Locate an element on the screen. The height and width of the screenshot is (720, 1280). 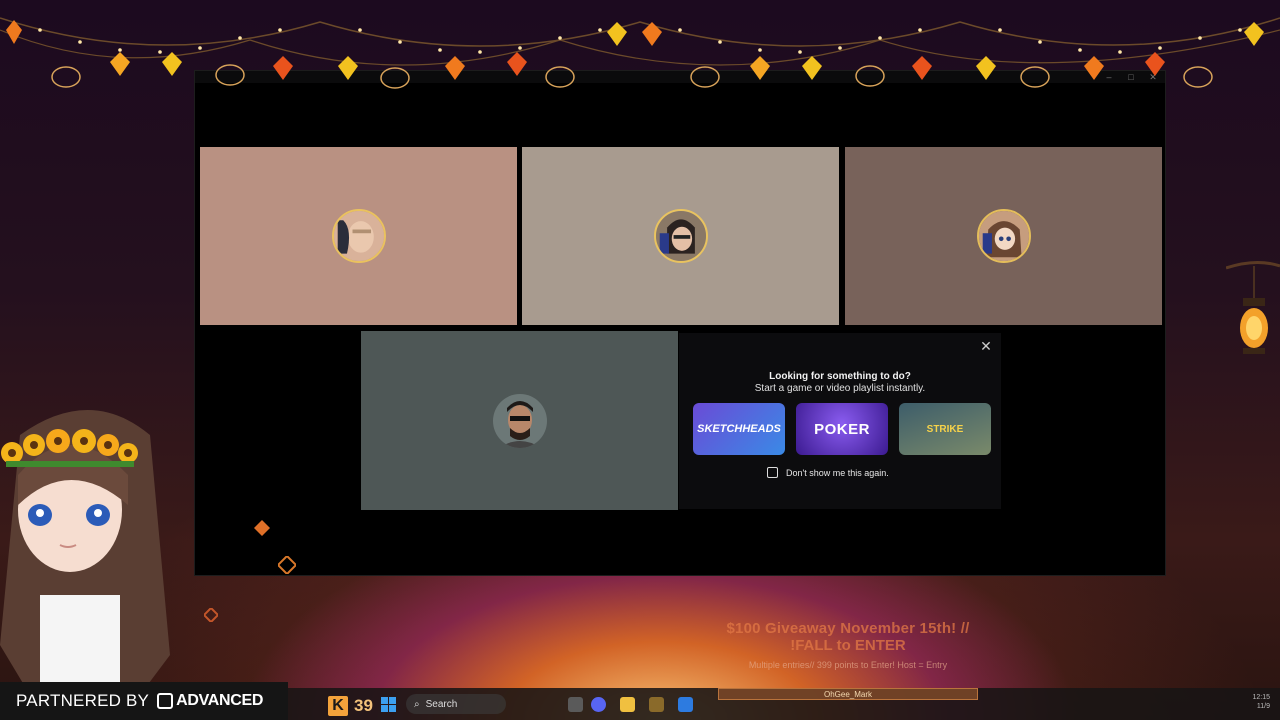
window-controls: – □ ✕ is located at coordinates (1131, 77).